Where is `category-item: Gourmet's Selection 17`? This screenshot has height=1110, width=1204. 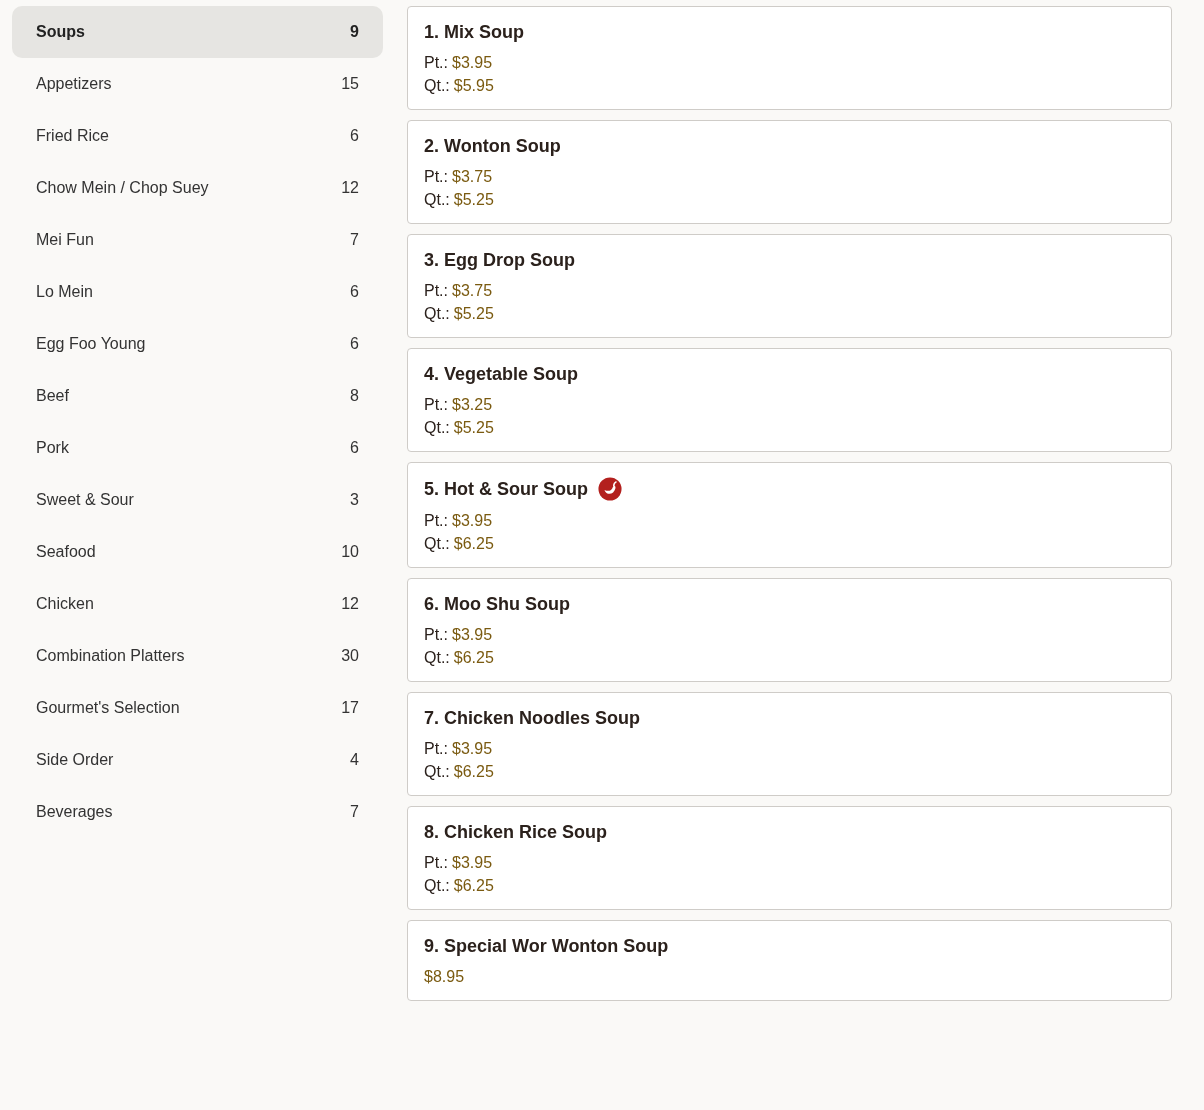 category-item: Gourmet's Selection 17 is located at coordinates (197, 708).